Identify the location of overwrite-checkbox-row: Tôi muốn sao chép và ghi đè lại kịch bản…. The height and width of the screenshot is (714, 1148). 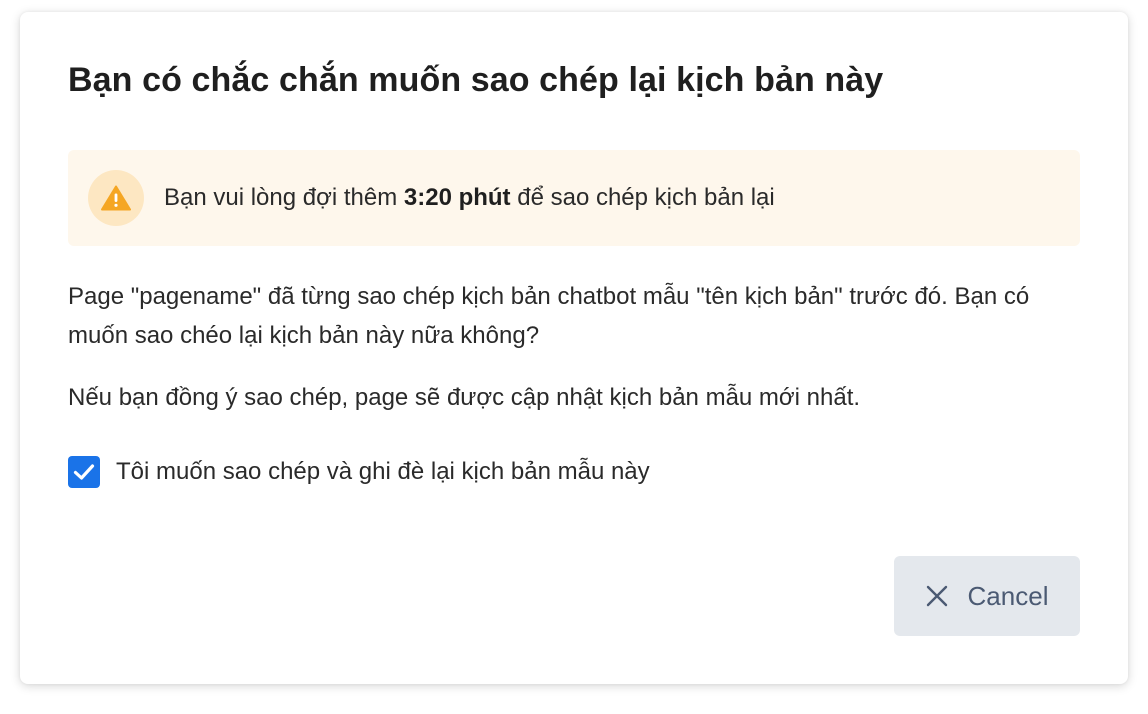
(359, 472).